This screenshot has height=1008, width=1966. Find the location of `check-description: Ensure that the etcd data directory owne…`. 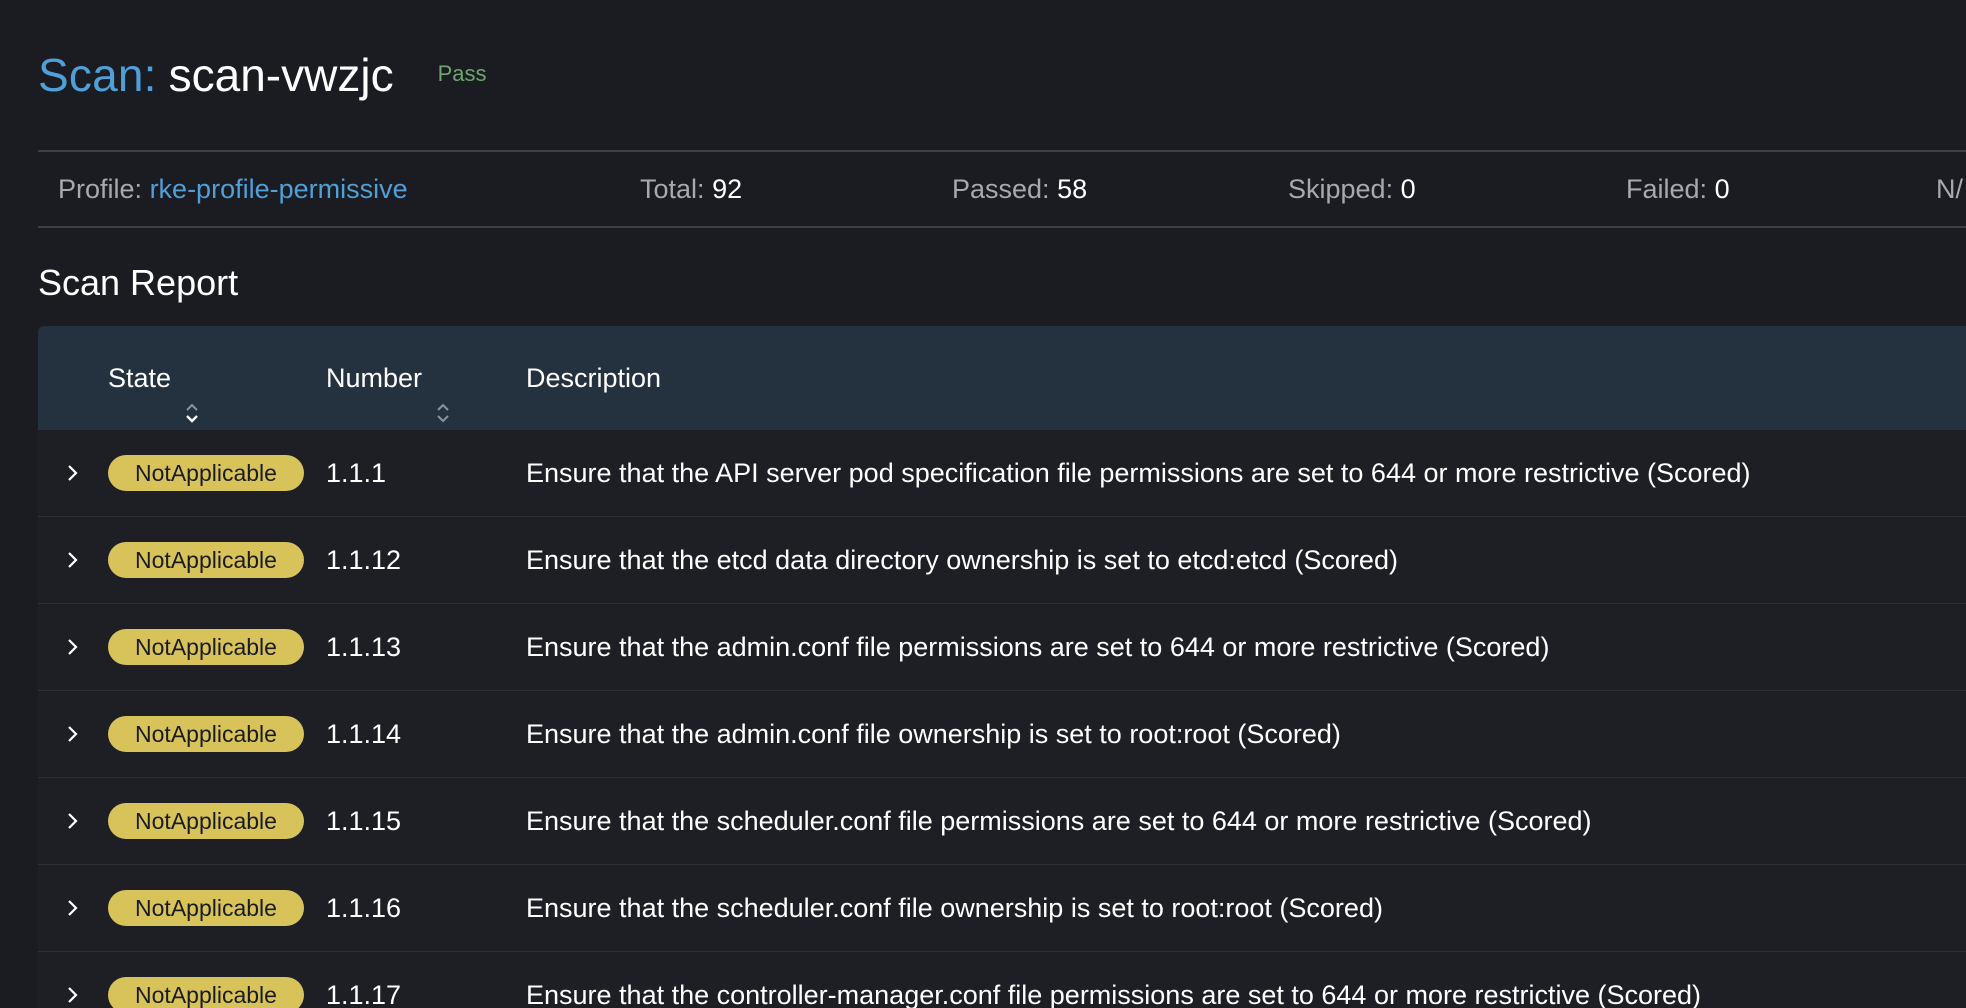

check-description: Ensure that the etcd data directory owne… is located at coordinates (962, 560).